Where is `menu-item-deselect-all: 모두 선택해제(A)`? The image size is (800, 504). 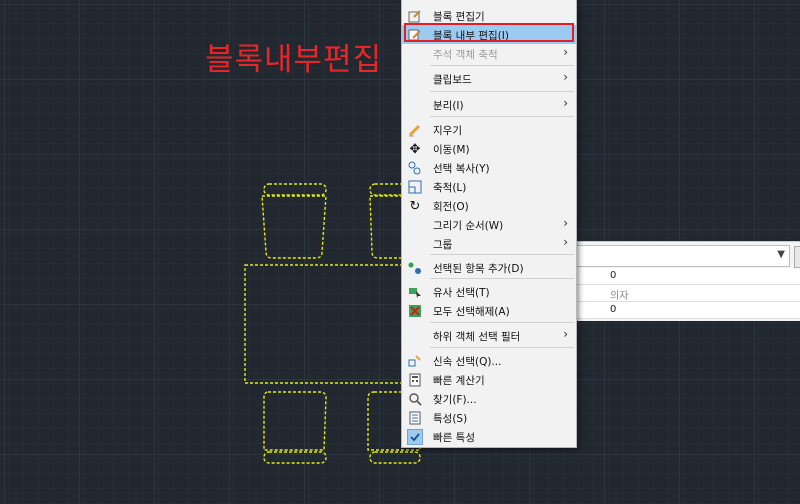
menu-item-deselect-all: 모두 선택해제(A) is located at coordinates (489, 310).